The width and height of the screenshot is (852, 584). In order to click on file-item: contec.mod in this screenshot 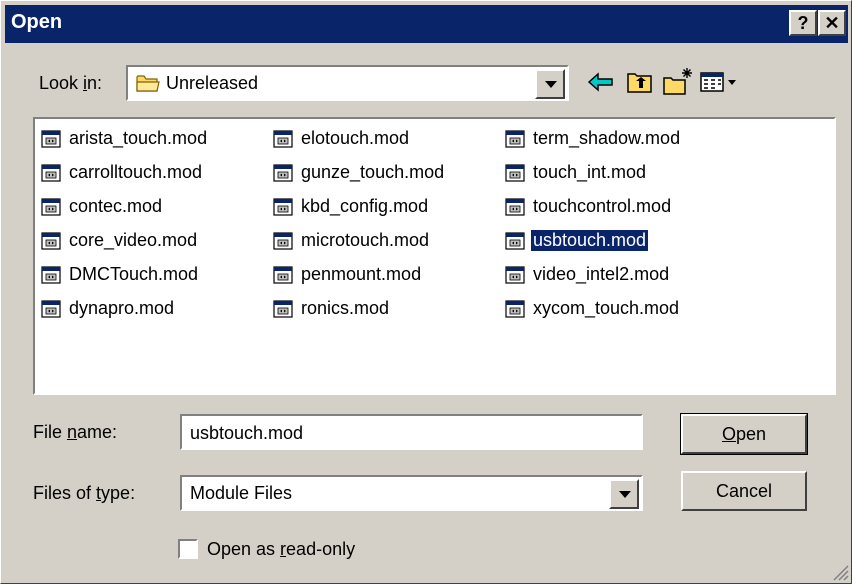, I will do `click(154, 207)`.